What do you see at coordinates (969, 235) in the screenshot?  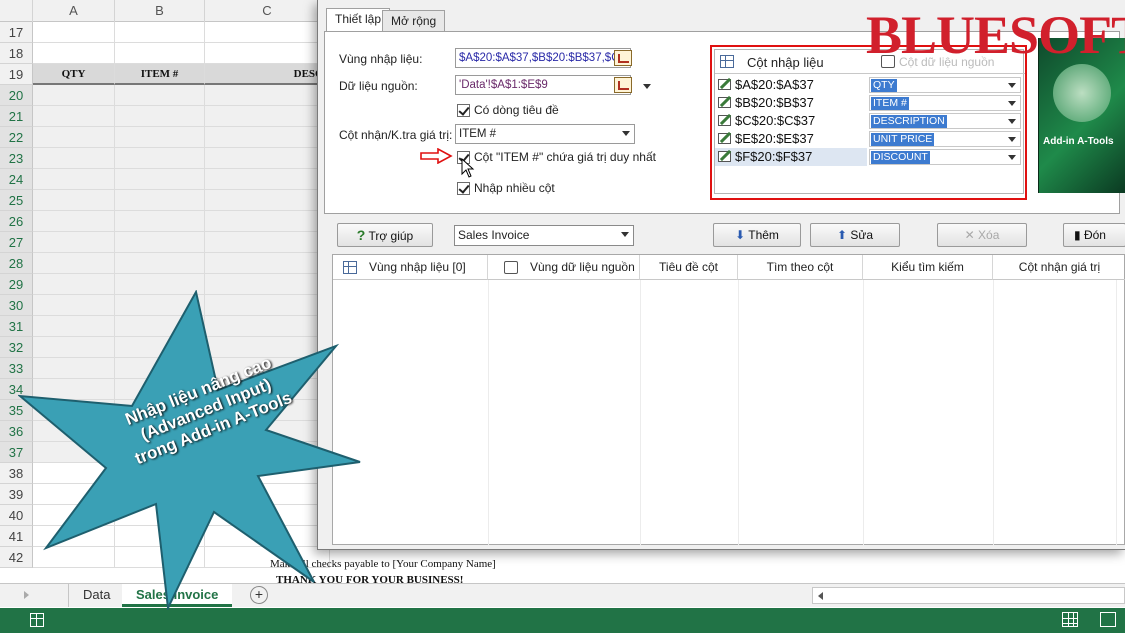 I see `delete-x-icon: ✕` at bounding box center [969, 235].